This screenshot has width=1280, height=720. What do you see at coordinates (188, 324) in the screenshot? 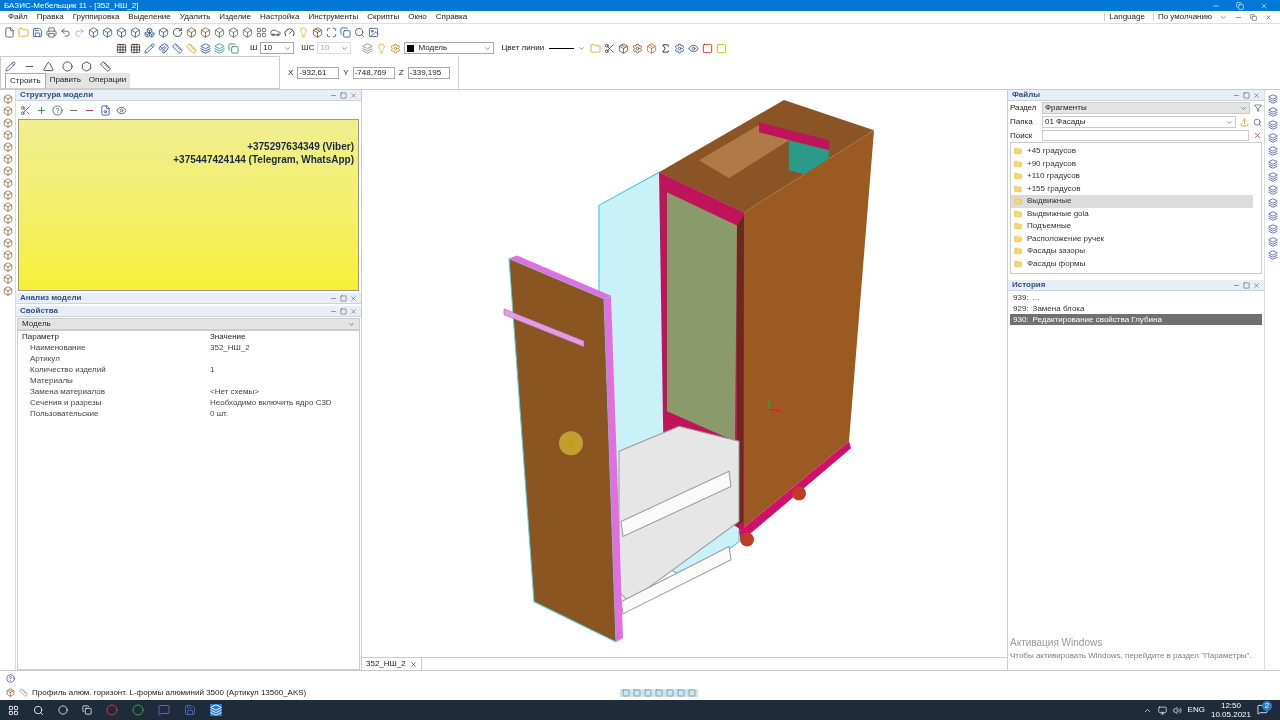
I see `object-dropdown: Модель` at bounding box center [188, 324].